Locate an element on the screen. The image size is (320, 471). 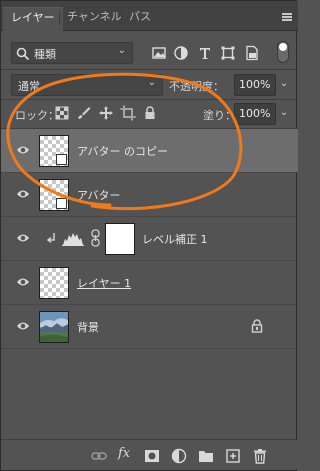
levels-histogram-icon is located at coordinates (73, 239).